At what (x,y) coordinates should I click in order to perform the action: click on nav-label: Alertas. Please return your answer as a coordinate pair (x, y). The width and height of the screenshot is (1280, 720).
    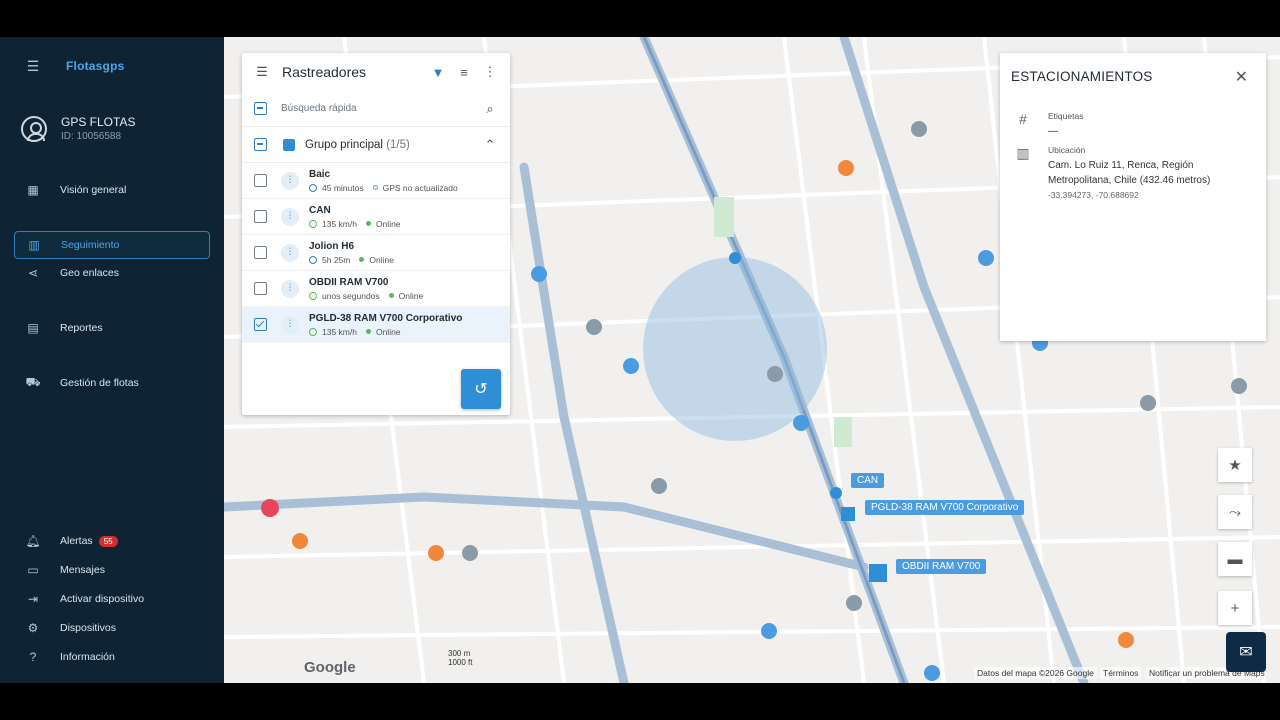
    Looking at the image, I should click on (76, 541).